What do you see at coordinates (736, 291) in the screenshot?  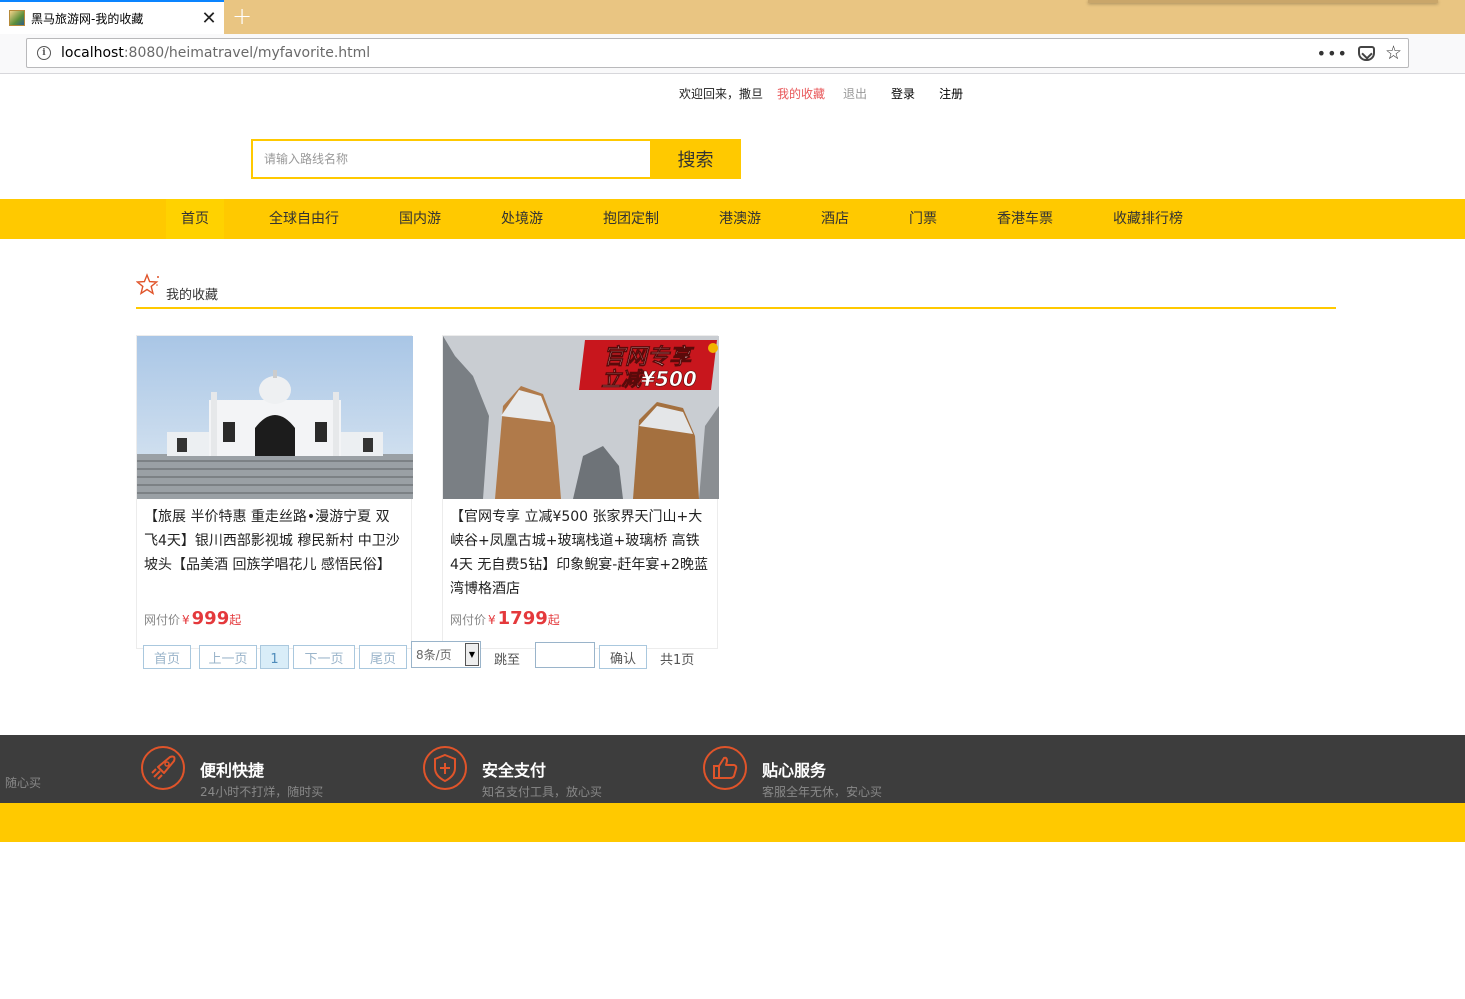 I see `favorites-header: 我的收藏` at bounding box center [736, 291].